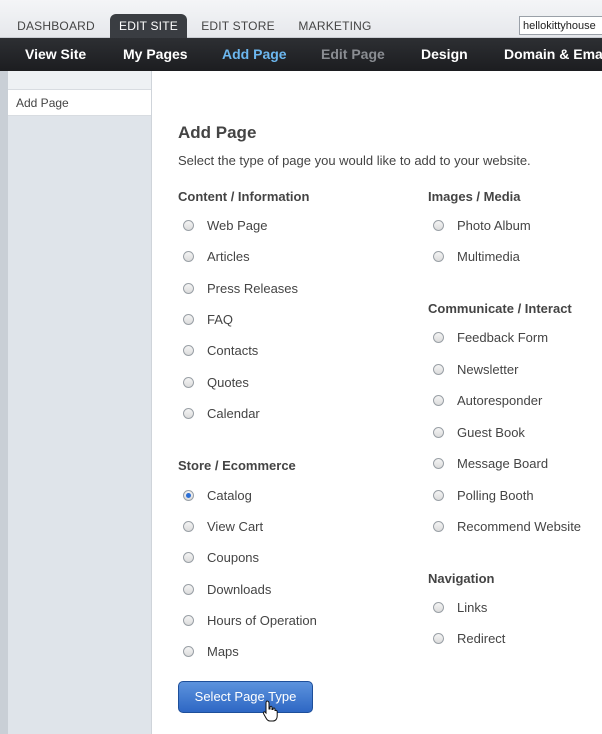  Describe the element at coordinates (233, 350) in the screenshot. I see `option-label: Contacts` at that location.